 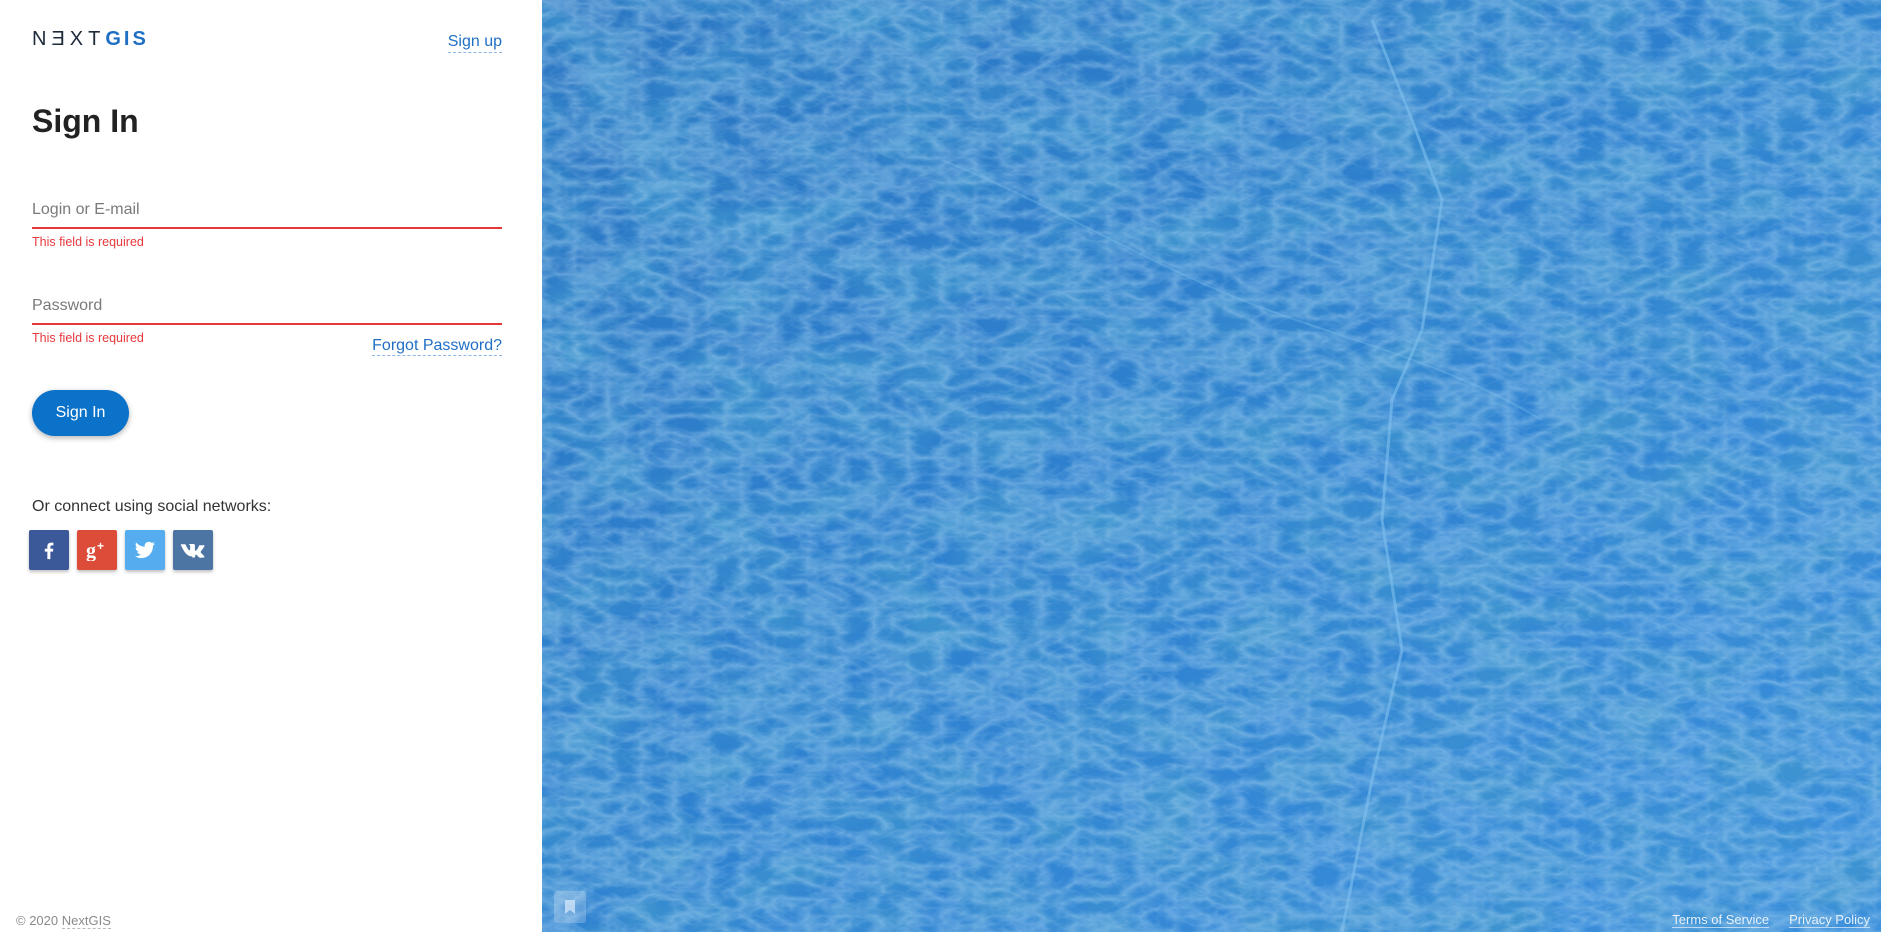 What do you see at coordinates (80, 413) in the screenshot?
I see `sign-in-button: Sign In` at bounding box center [80, 413].